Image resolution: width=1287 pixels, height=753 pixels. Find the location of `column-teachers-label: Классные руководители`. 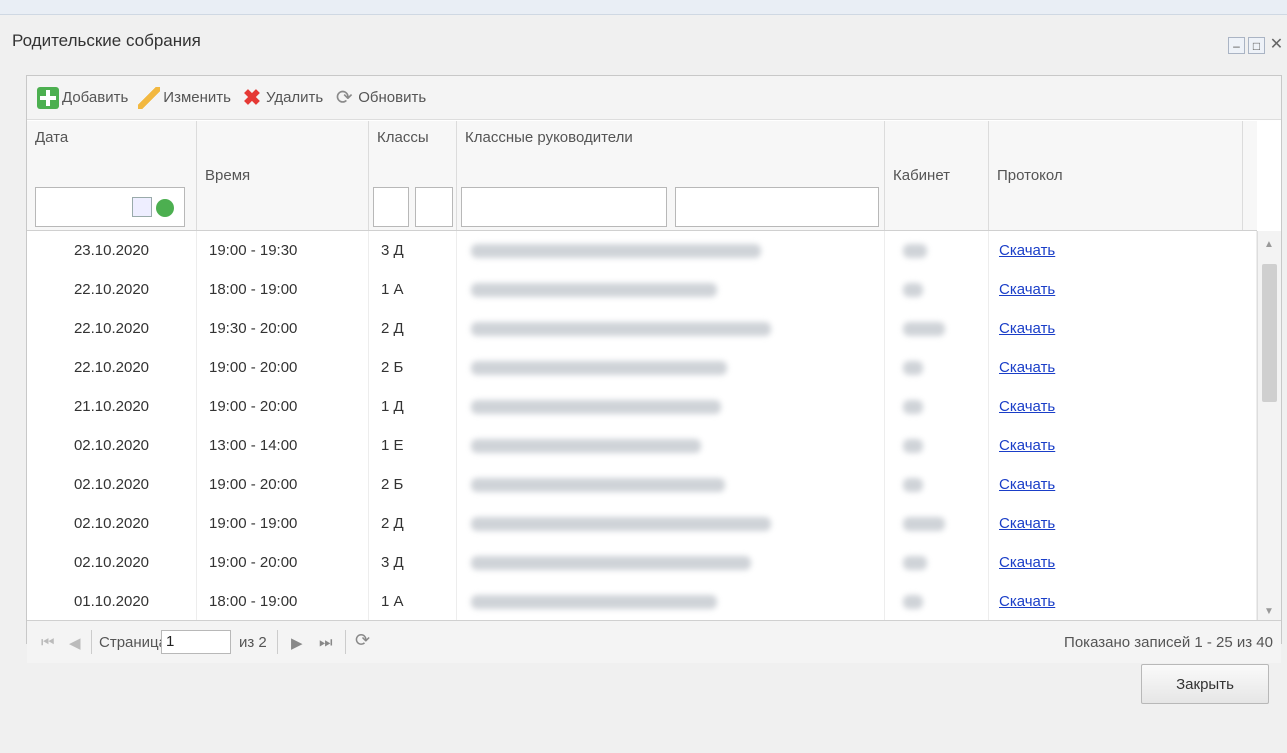

column-teachers-label: Классные руководители is located at coordinates (549, 137).